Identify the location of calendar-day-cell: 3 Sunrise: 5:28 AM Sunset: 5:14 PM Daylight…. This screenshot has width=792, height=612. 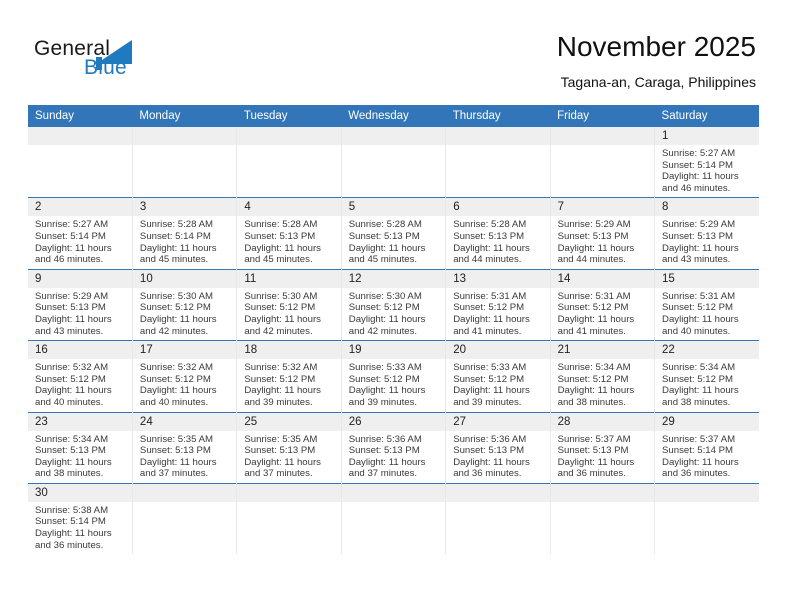
(185, 233).